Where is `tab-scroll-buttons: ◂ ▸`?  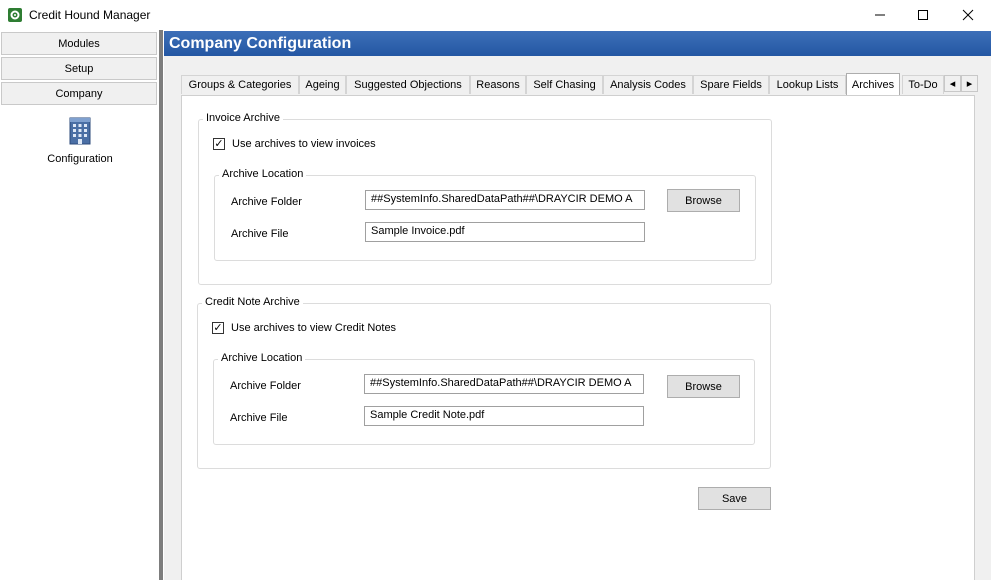 tab-scroll-buttons: ◂ ▸ is located at coordinates (961, 83).